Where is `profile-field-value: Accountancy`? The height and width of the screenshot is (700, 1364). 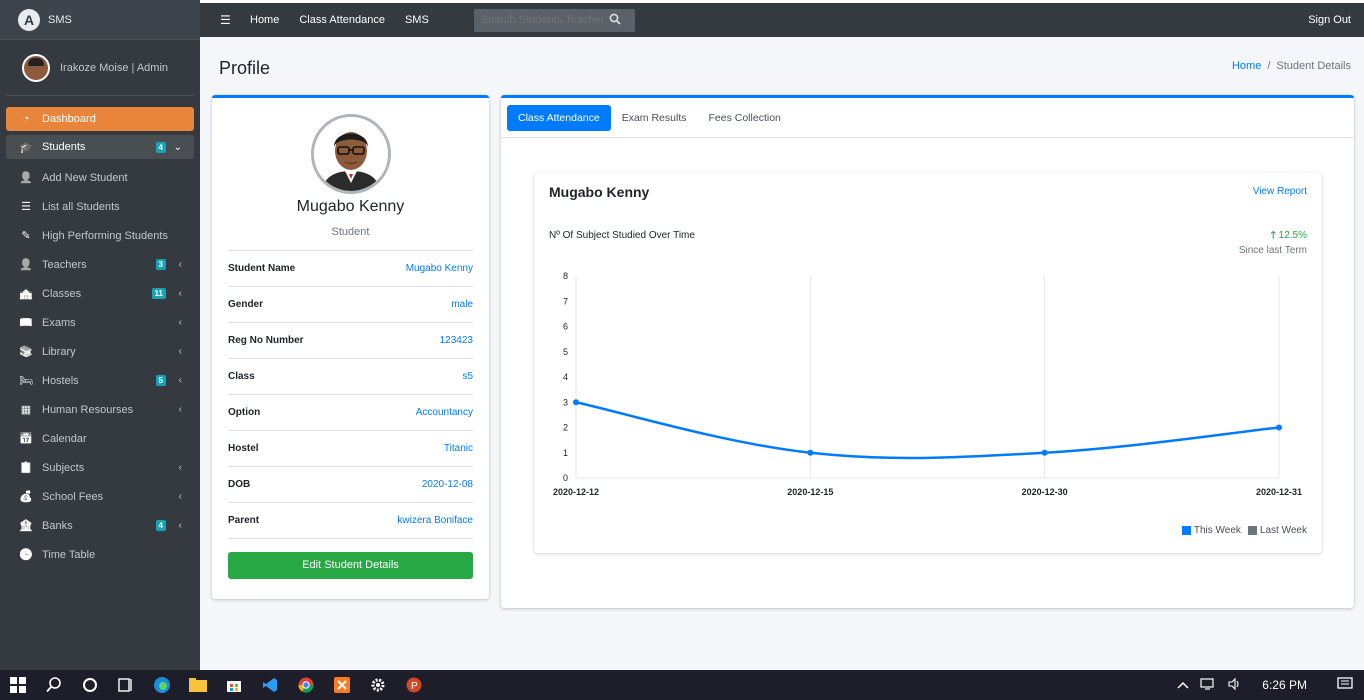 profile-field-value: Accountancy is located at coordinates (444, 412).